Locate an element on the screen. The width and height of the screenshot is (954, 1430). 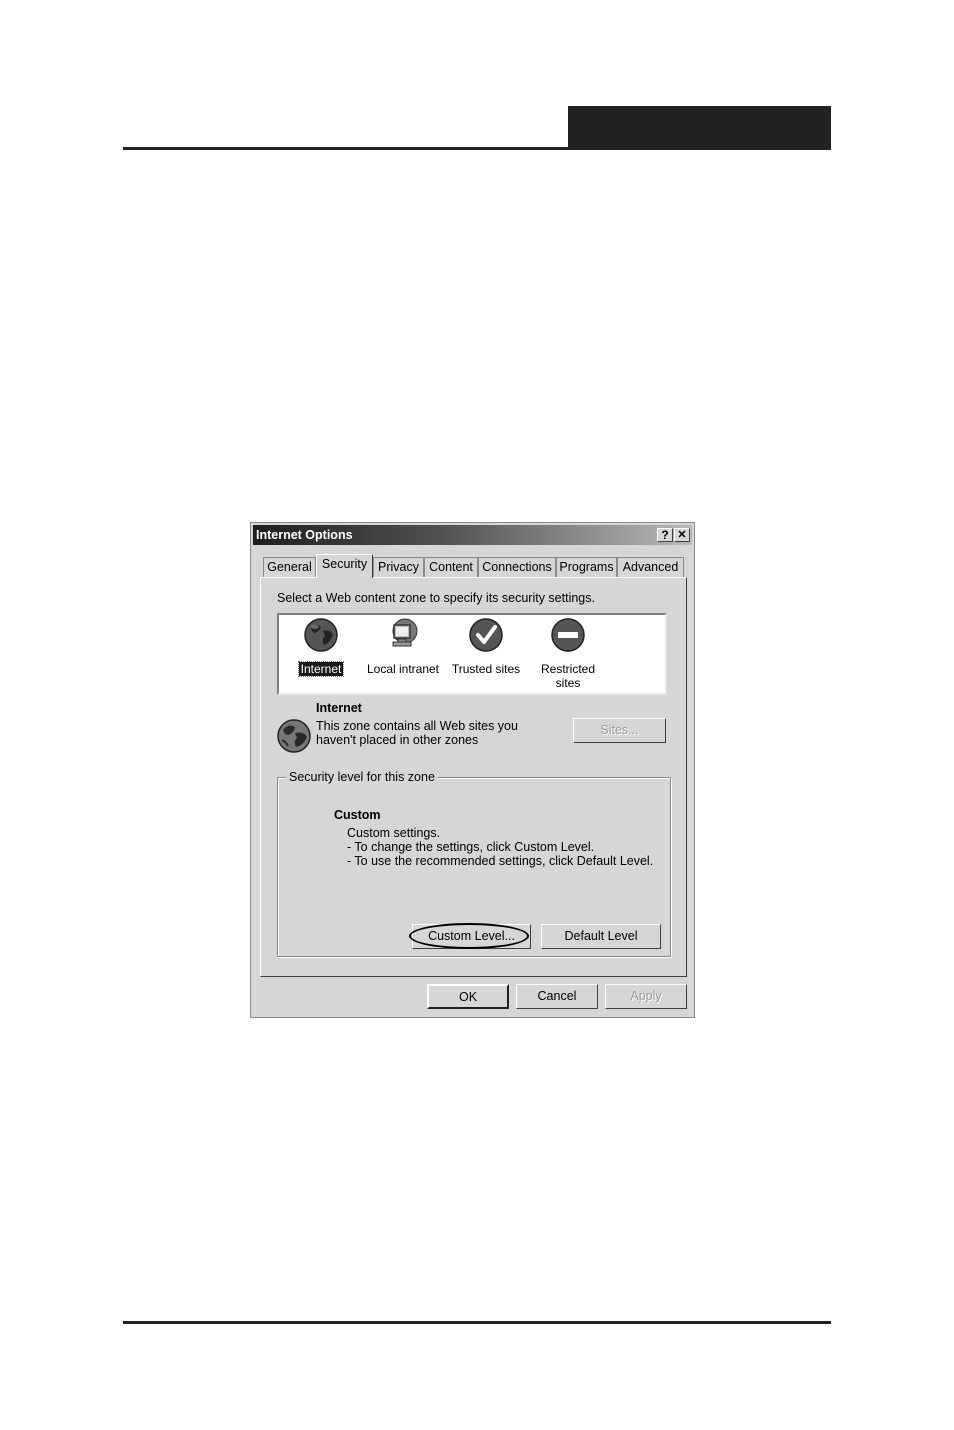
zone-internet: Internet is located at coordinates (321, 647).